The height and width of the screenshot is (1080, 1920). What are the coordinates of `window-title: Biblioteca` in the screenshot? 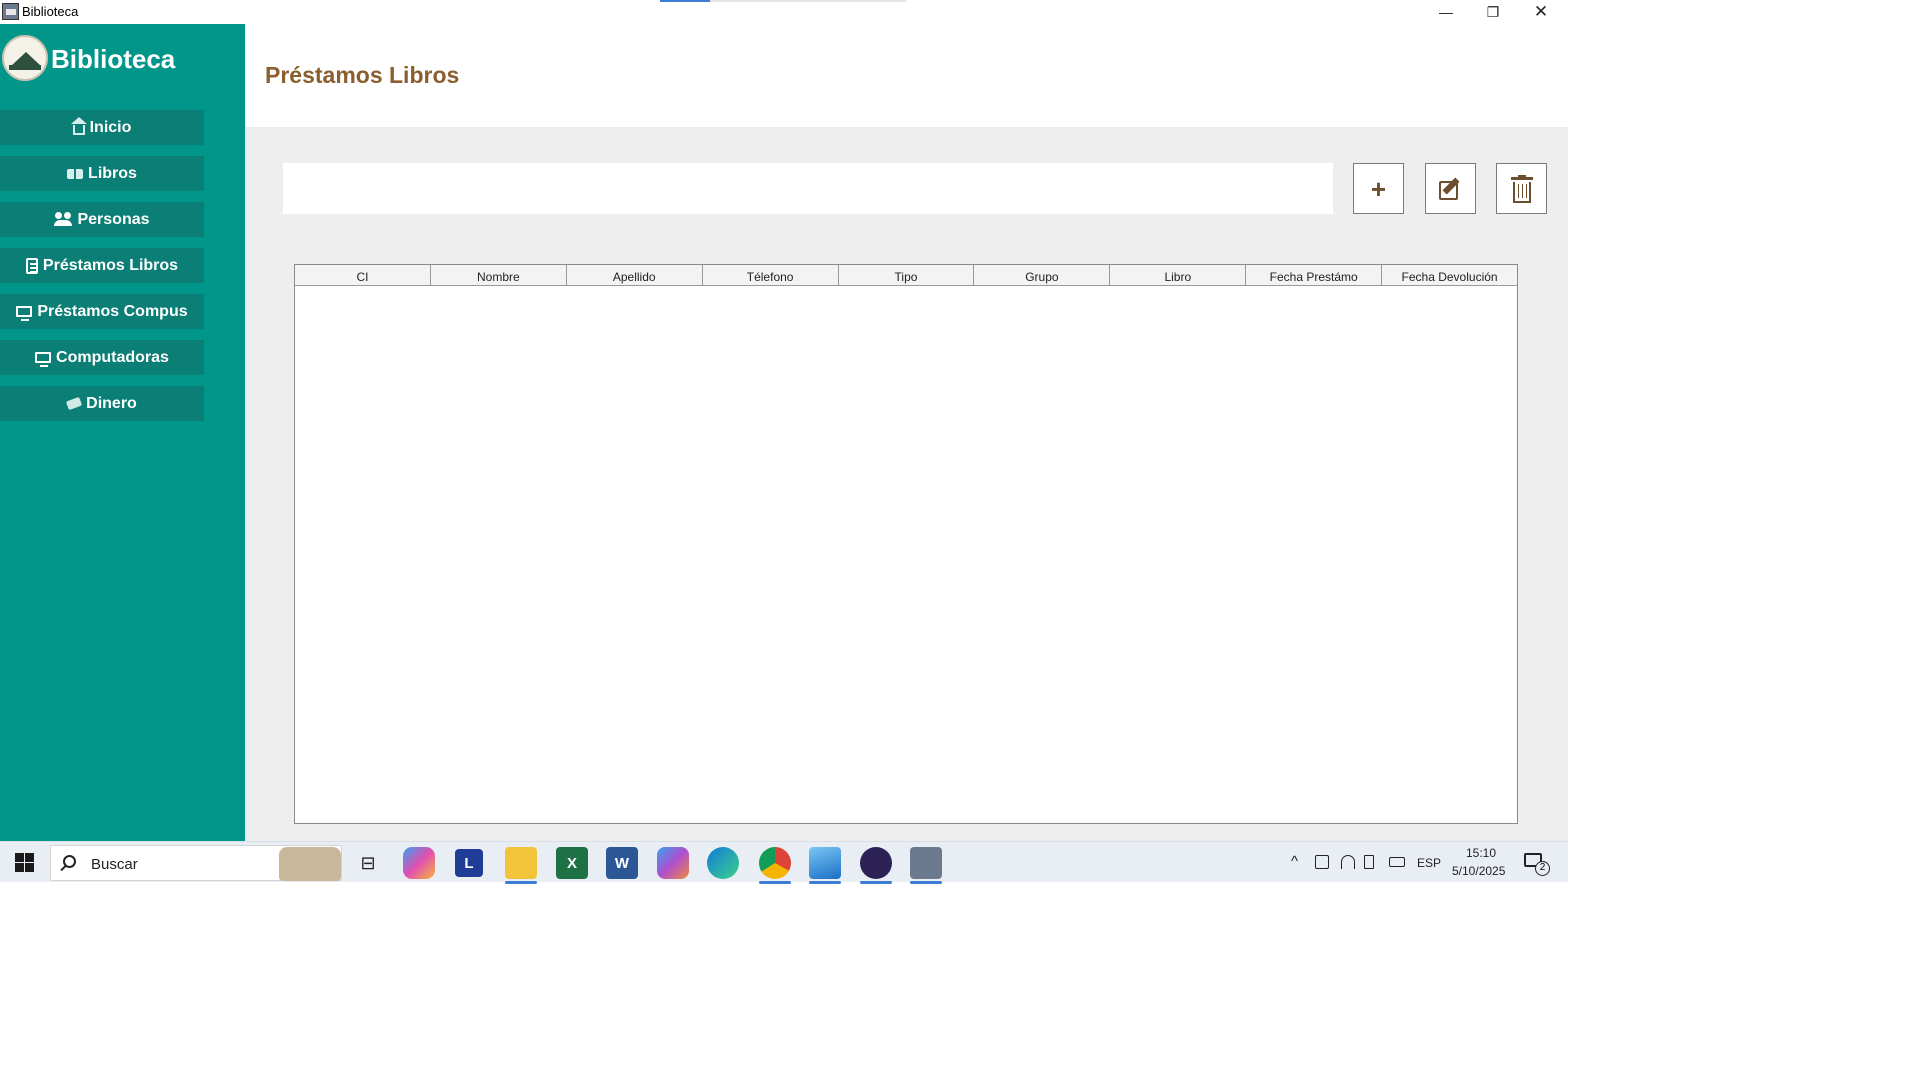 It's located at (50, 11).